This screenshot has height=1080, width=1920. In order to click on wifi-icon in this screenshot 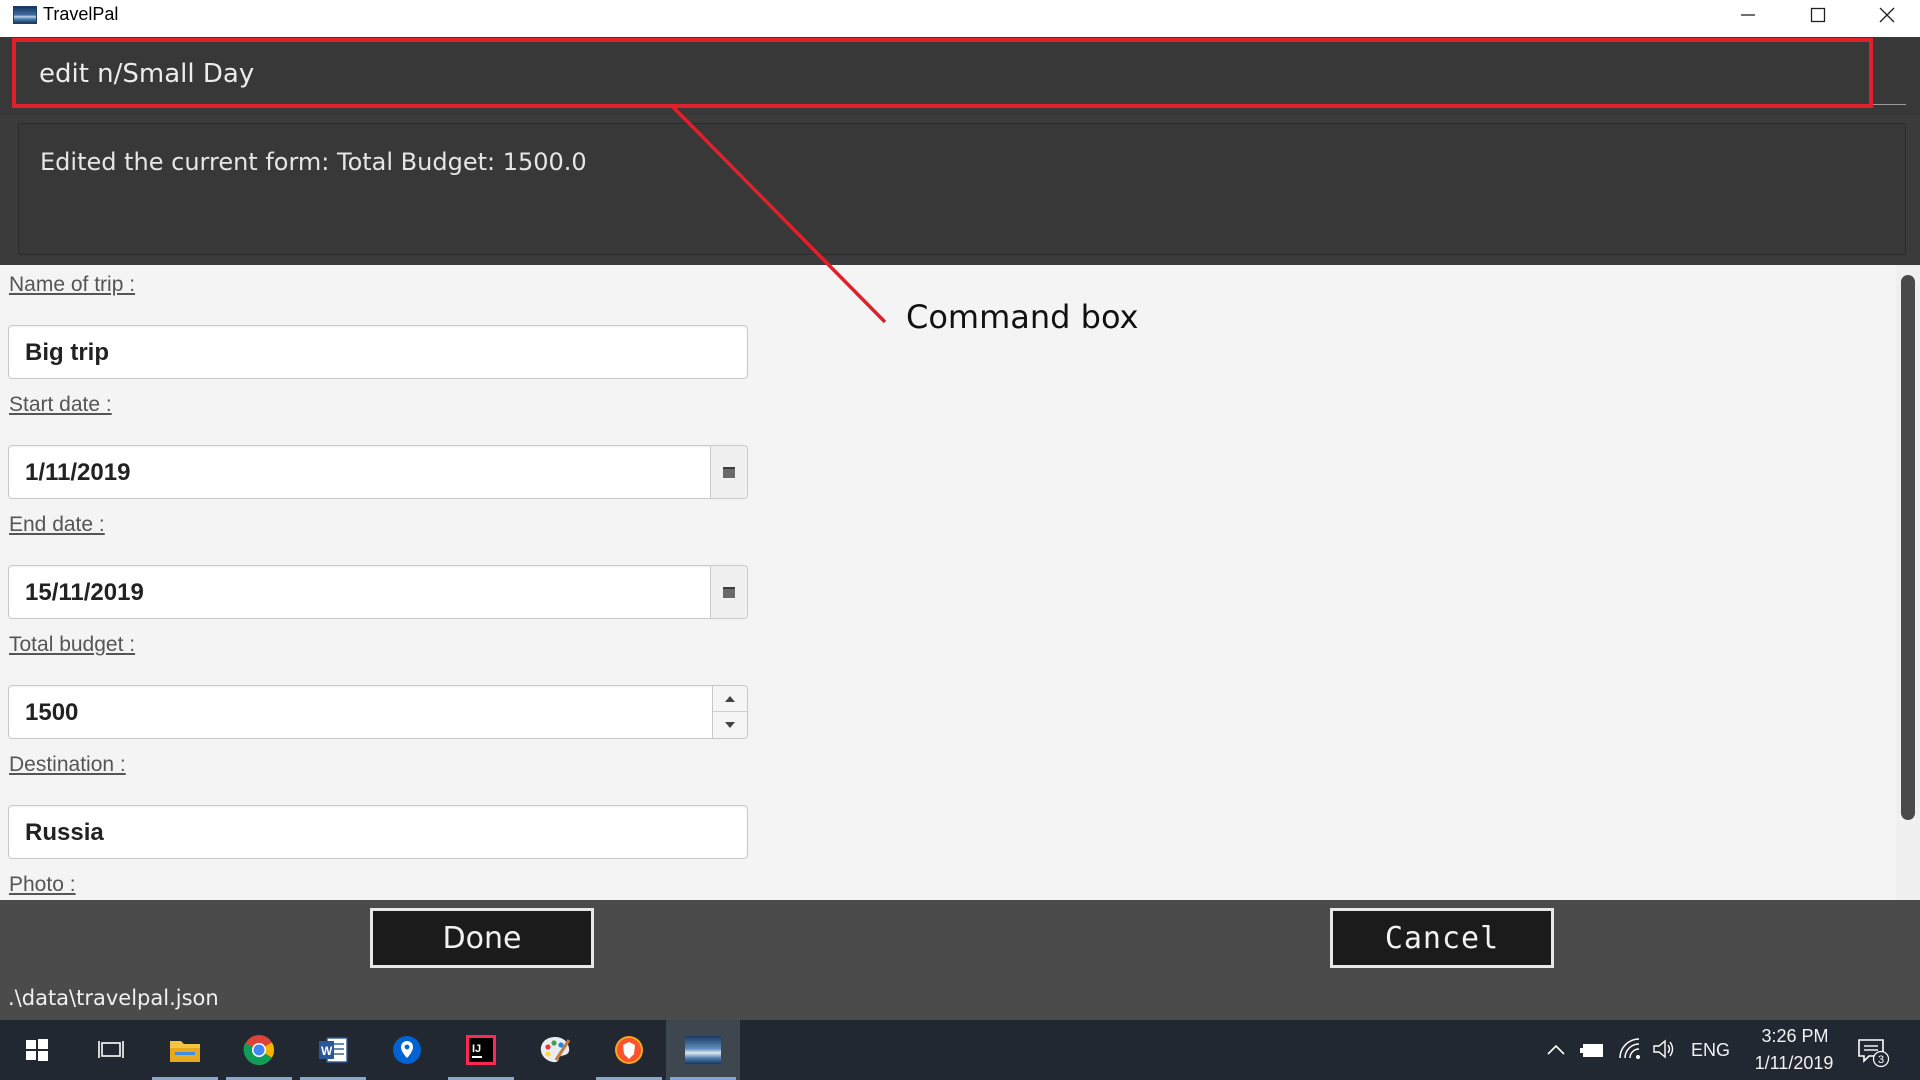, I will do `click(1629, 1048)`.